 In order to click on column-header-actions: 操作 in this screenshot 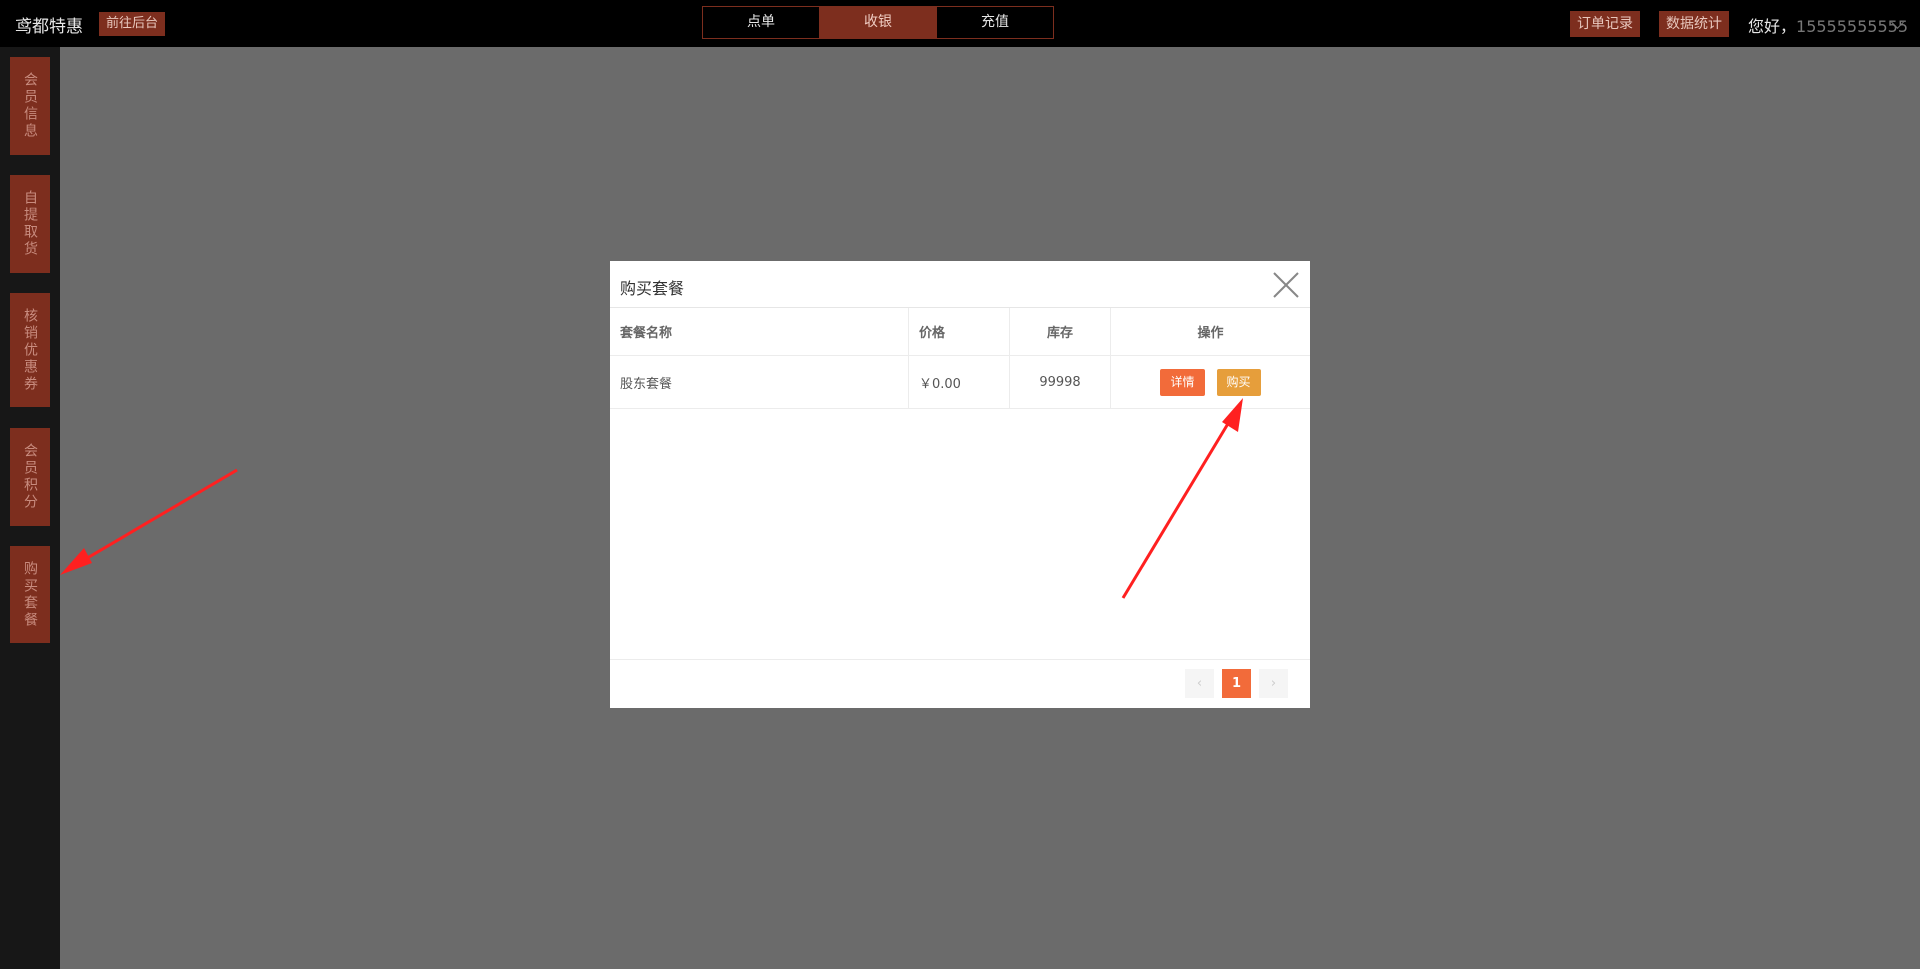, I will do `click(1210, 332)`.